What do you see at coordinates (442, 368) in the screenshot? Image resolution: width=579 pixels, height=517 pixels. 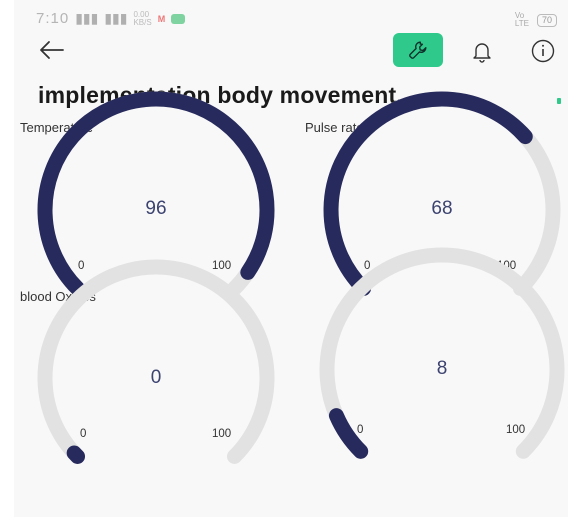 I see `gauge-value-fourth: 8` at bounding box center [442, 368].